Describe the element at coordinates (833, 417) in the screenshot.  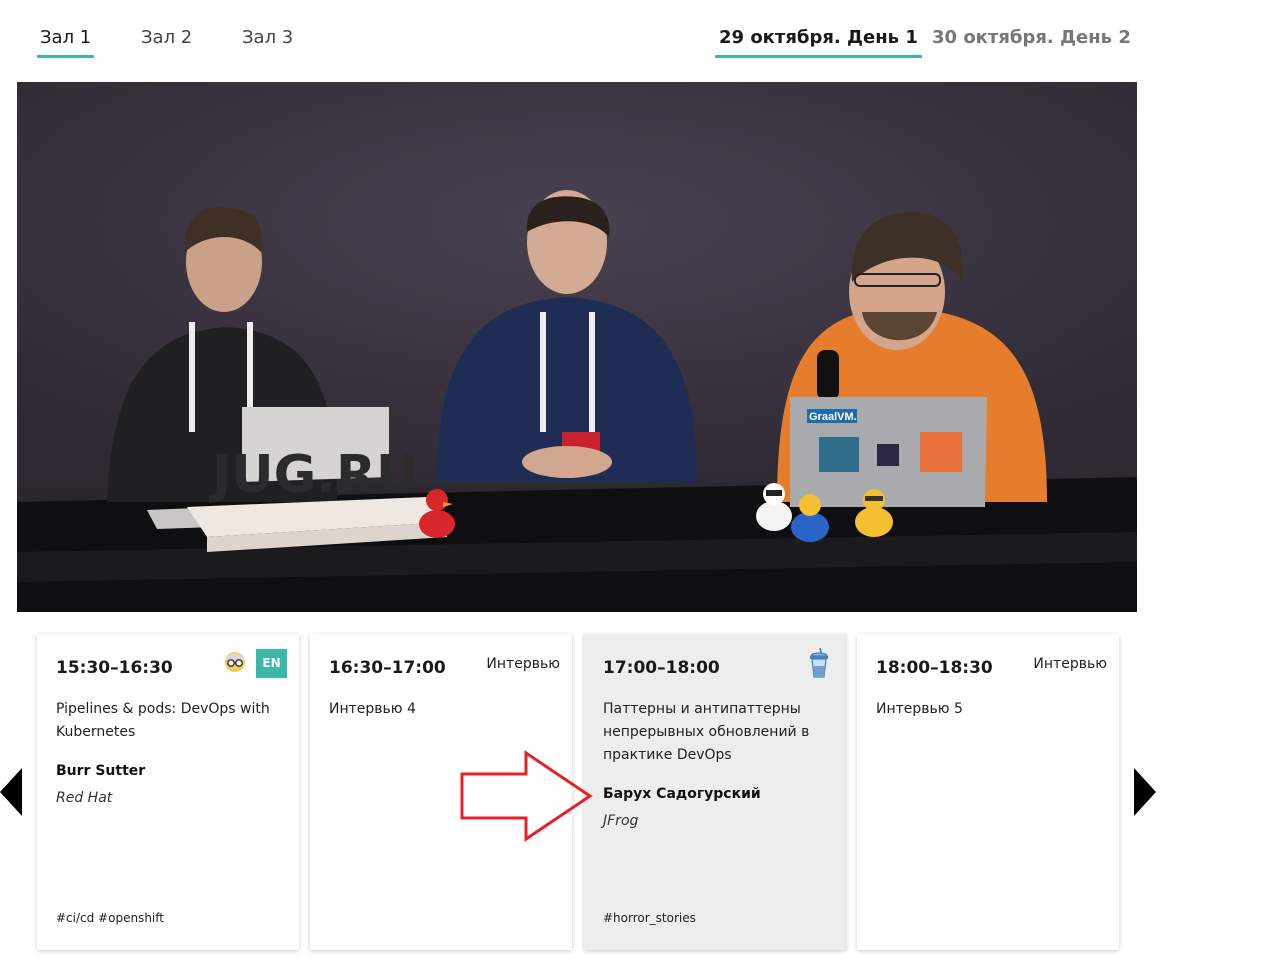
I see `laptop-brand-sticker: GraalVM.` at that location.